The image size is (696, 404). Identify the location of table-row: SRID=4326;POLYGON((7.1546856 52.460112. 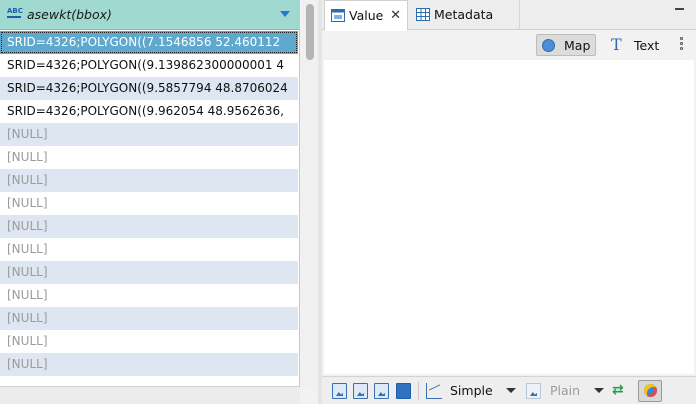
(149, 42).